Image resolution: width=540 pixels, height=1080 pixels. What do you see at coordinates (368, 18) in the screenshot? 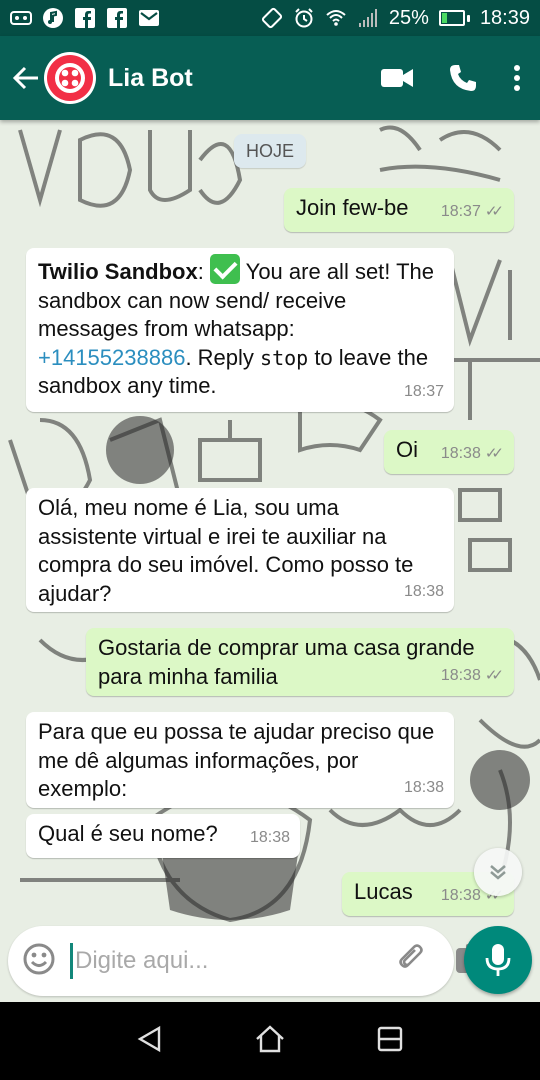
I see `signal-icon` at bounding box center [368, 18].